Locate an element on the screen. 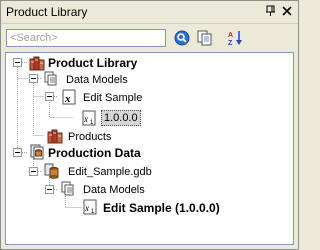 The height and width of the screenshot is (250, 320). svg-text: A is located at coordinates (230, 35).